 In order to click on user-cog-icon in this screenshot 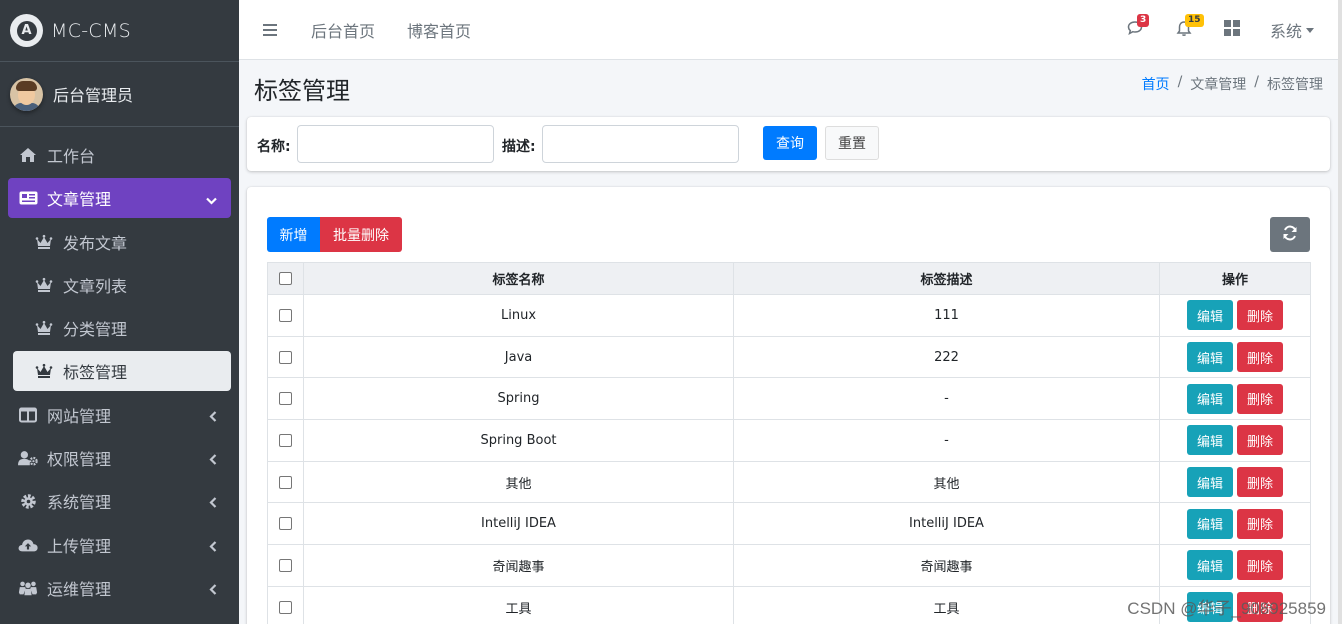, I will do `click(28, 458)`.